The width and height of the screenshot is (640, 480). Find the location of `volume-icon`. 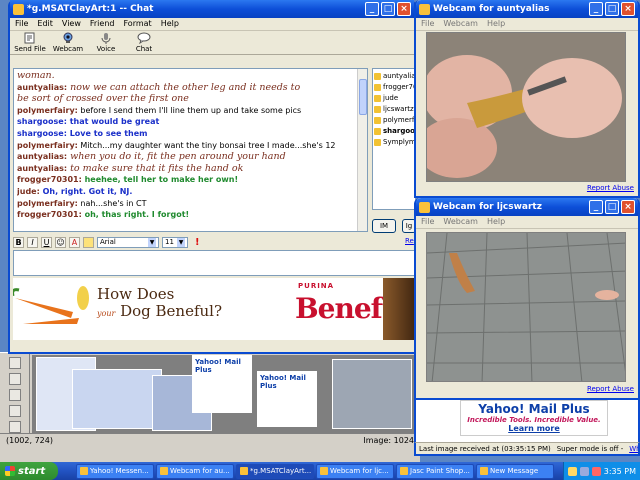

volume-icon is located at coordinates (584, 471).